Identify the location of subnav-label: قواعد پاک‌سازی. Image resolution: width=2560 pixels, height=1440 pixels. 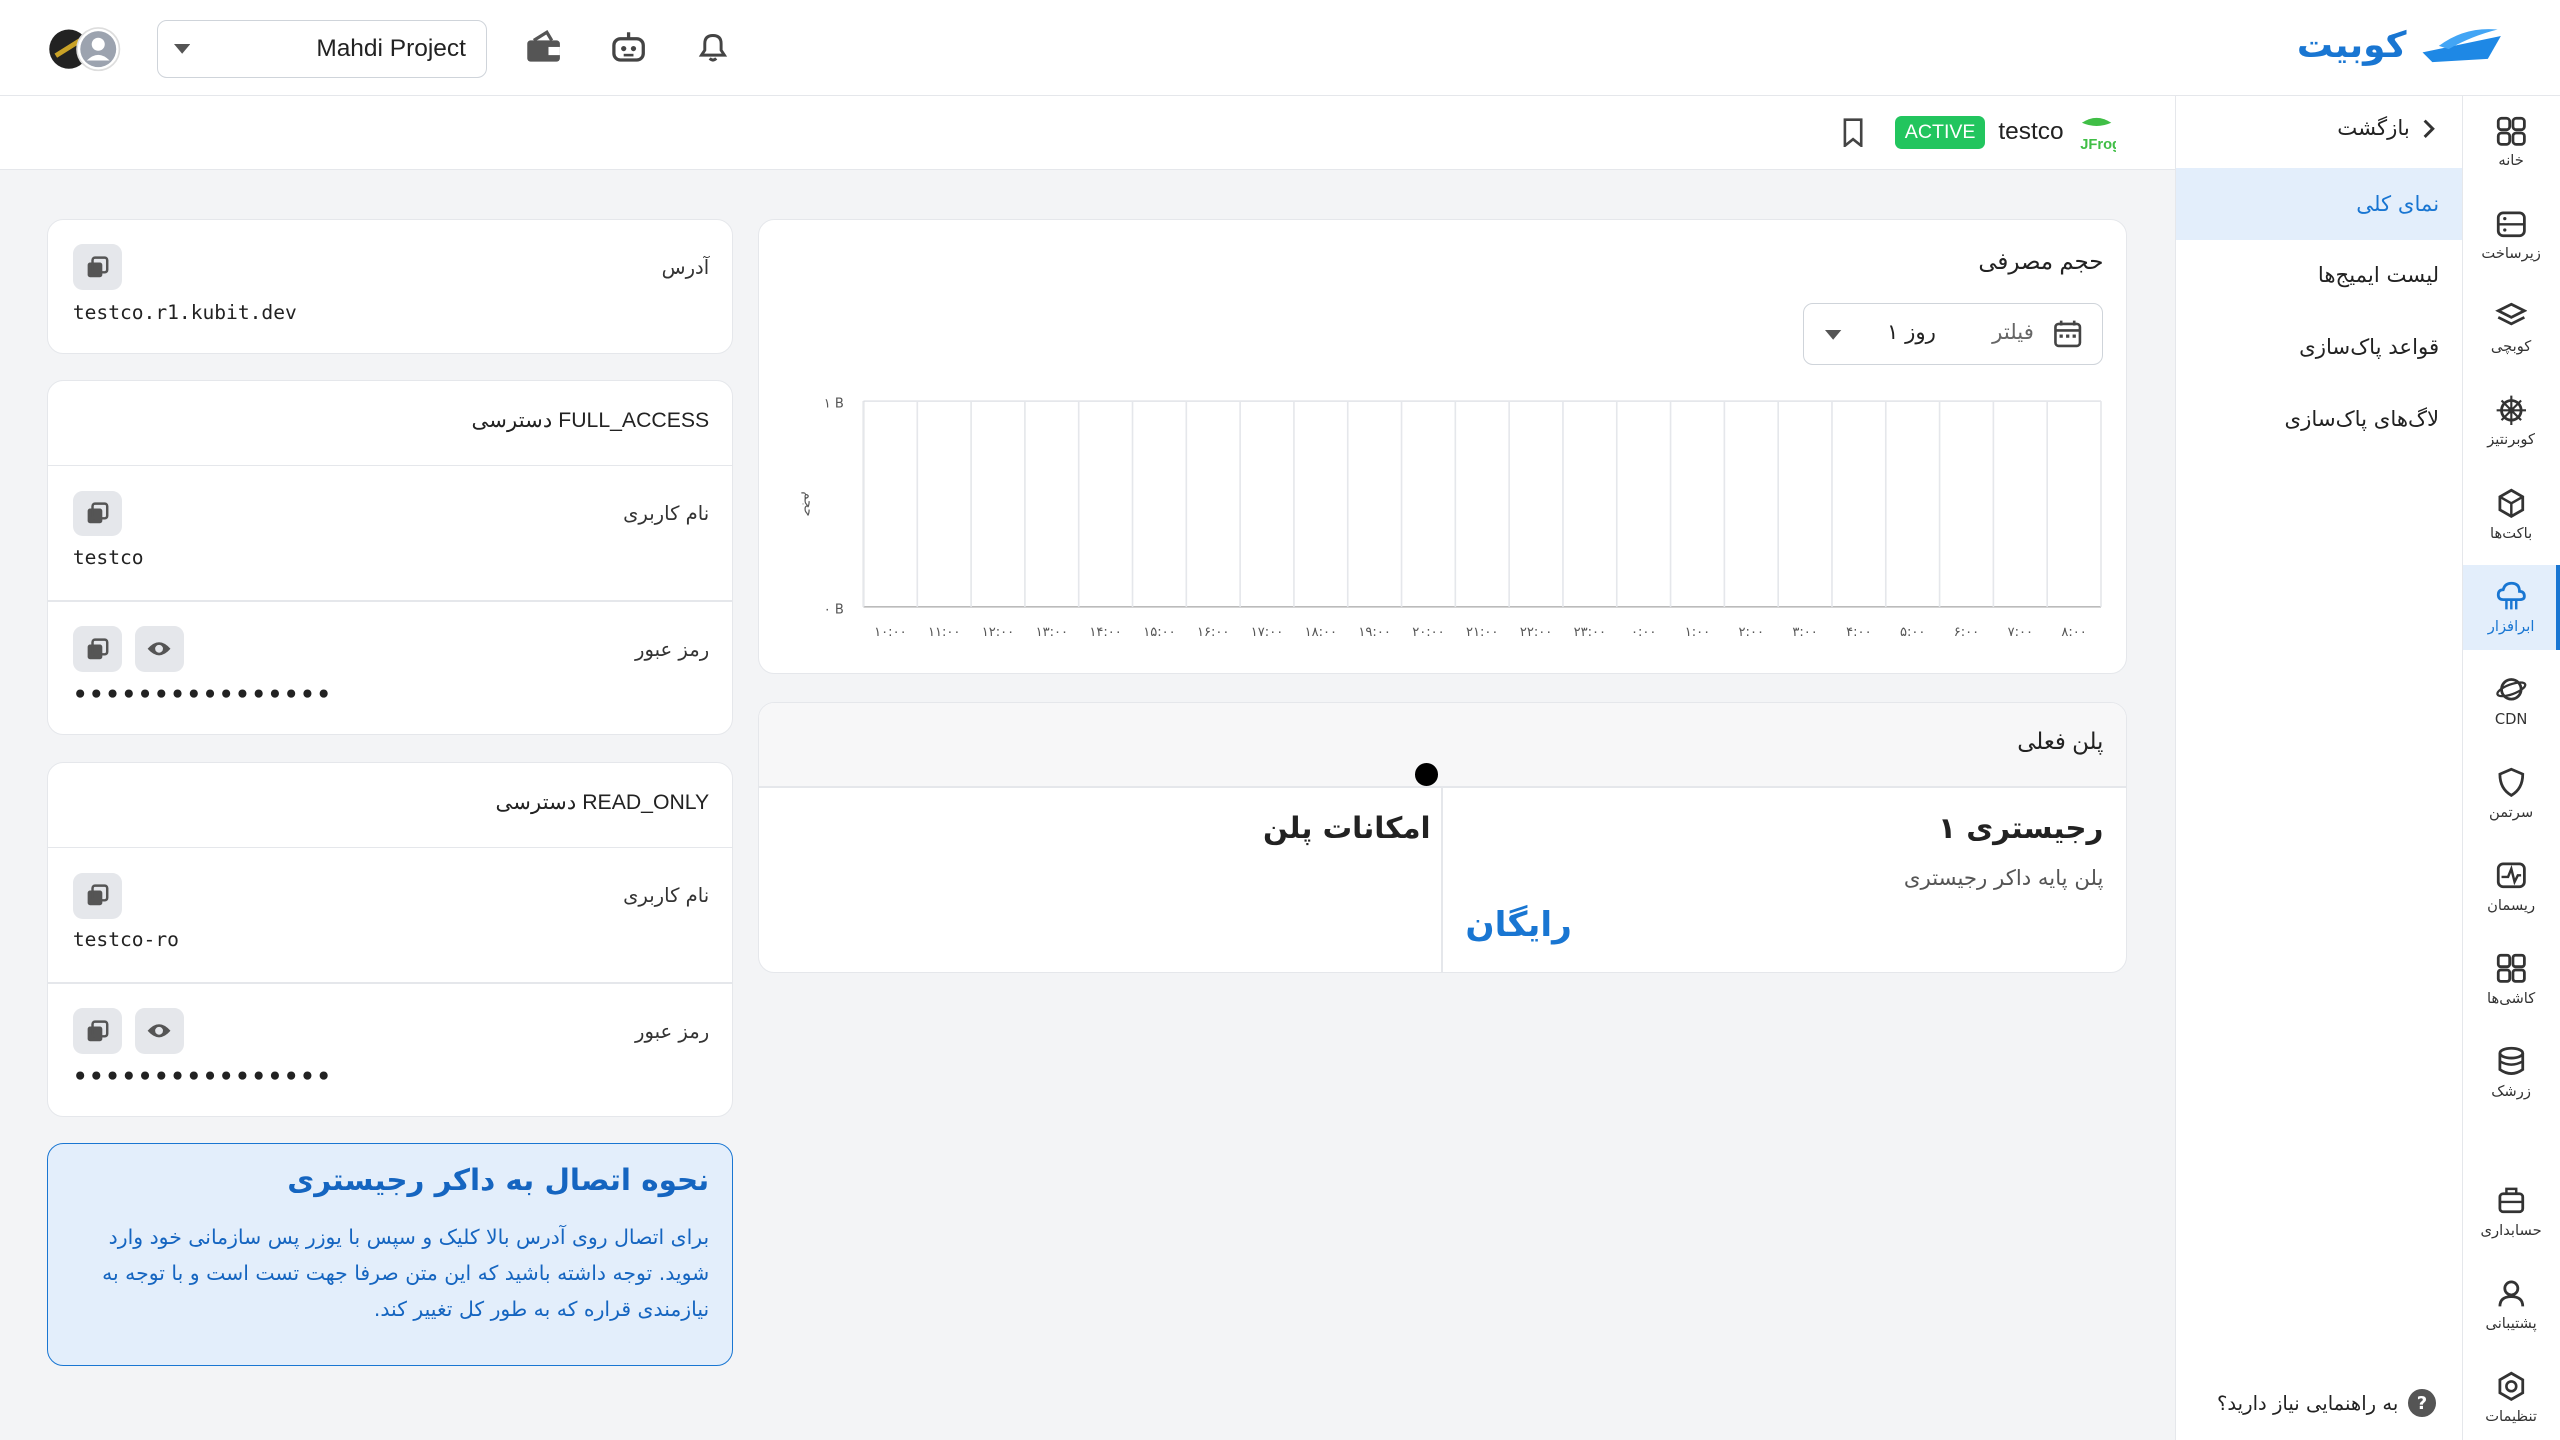
(2369, 348).